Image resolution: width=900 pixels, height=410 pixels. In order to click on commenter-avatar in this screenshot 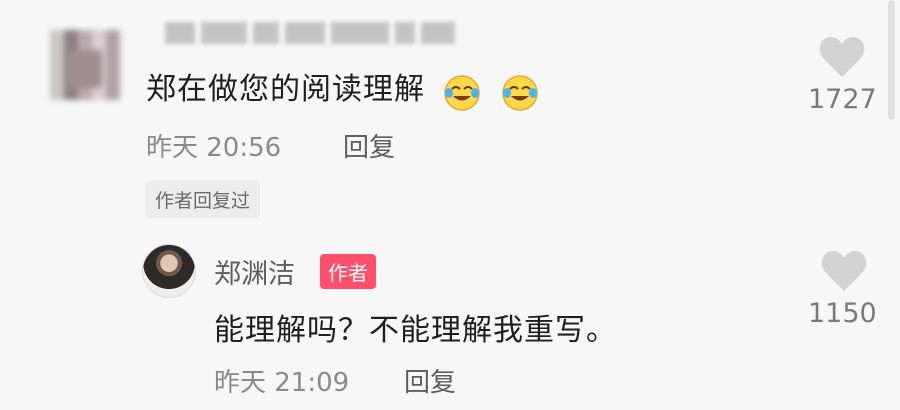, I will do `click(85, 65)`.